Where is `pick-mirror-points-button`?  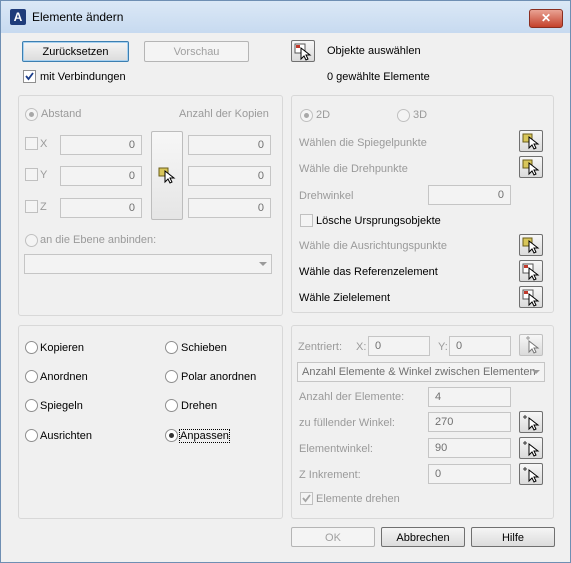 pick-mirror-points-button is located at coordinates (531, 141).